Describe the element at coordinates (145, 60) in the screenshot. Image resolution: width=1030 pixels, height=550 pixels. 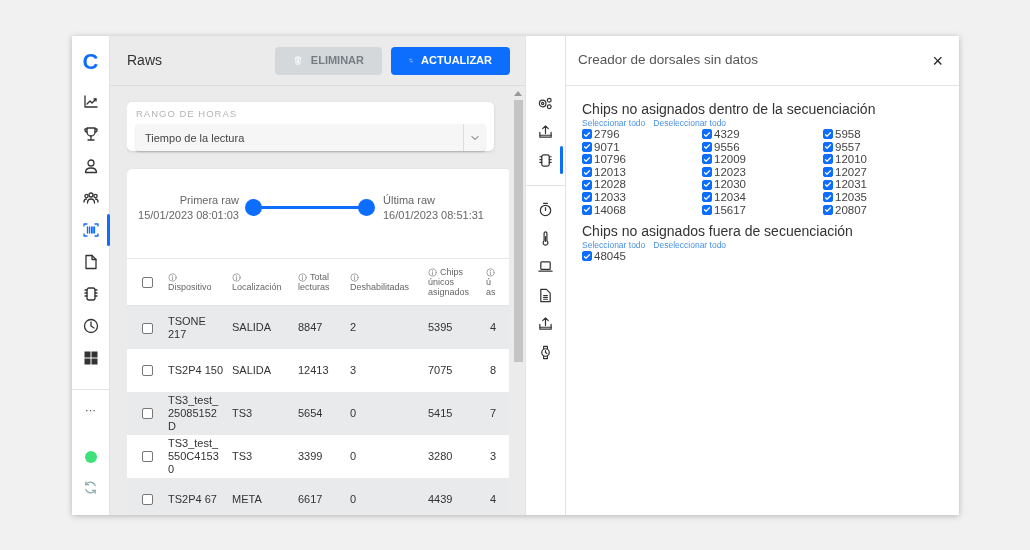
I see `page-title: Raws` at that location.